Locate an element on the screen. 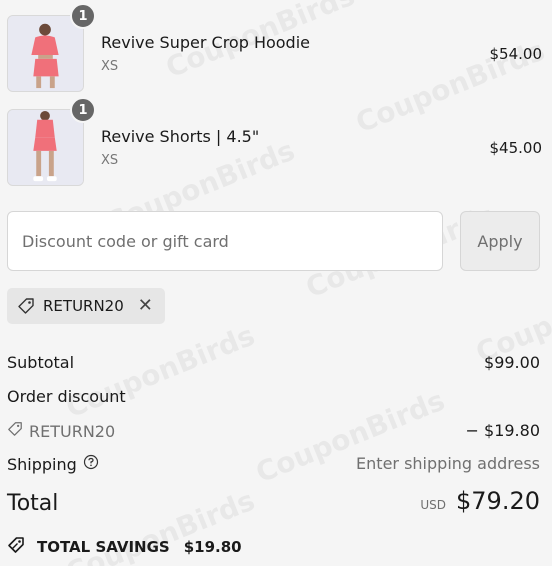 This screenshot has width=552, height=566. remove-discount-icon: ✕ is located at coordinates (145, 306).